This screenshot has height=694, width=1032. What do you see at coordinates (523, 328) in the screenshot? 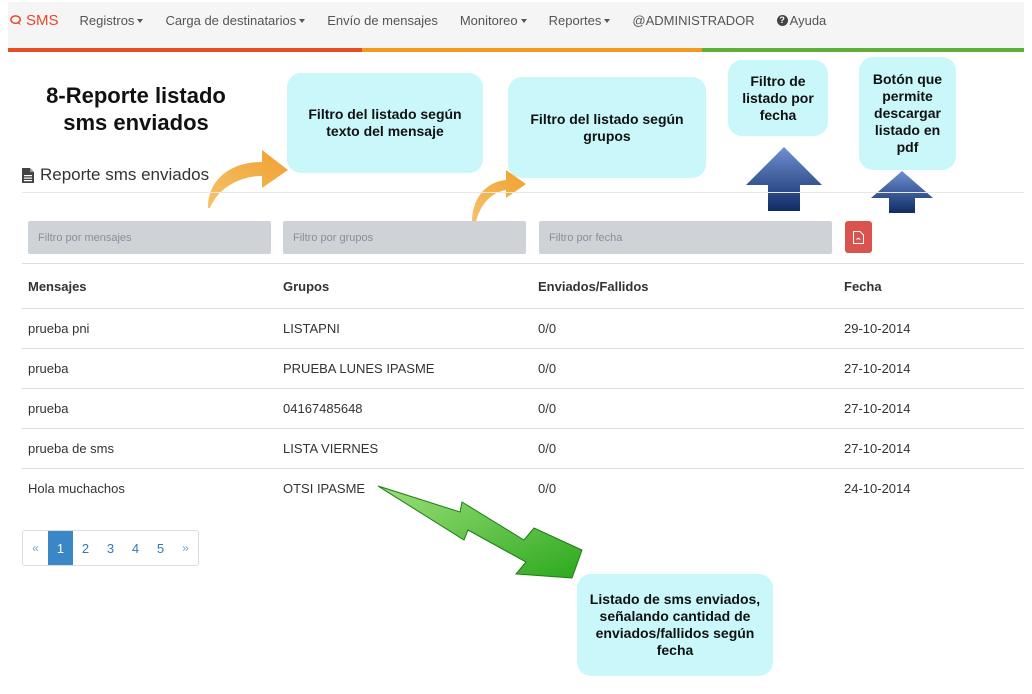
I see `table-row: prueba pni LISTAPNI 0/0 29-10-2014` at bounding box center [523, 328].